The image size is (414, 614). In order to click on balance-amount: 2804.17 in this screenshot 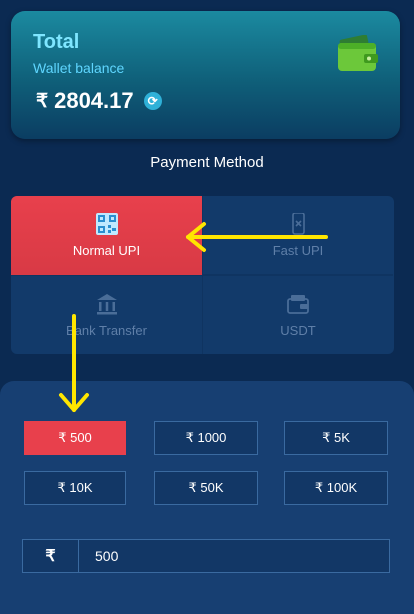, I will do `click(94, 100)`.